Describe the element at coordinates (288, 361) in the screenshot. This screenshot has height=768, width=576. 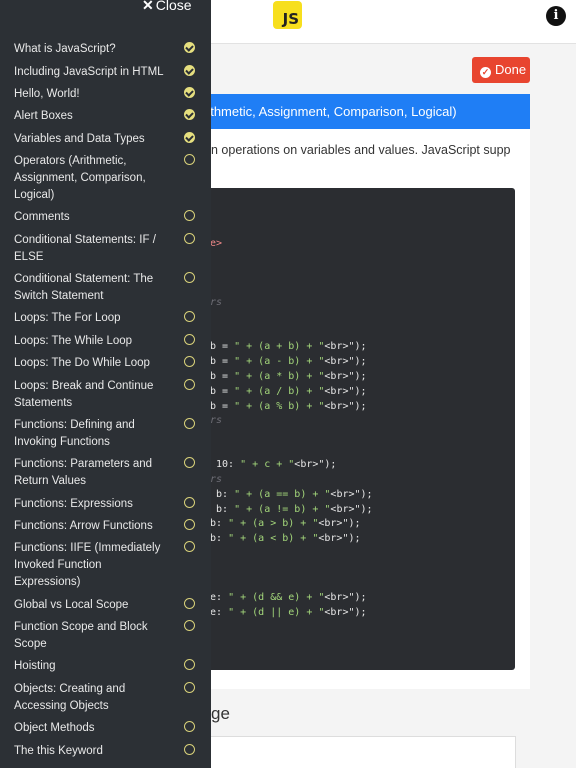
I see `code-line: b = " + (a - b) + "<br>");` at that location.